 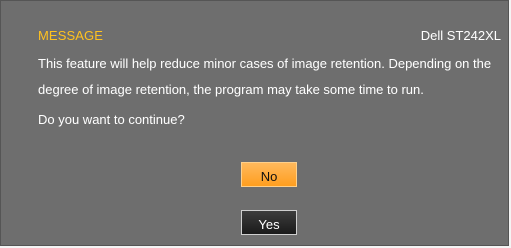 What do you see at coordinates (269, 37) in the screenshot?
I see `dialog-header: MESSAGE Dell ST242XL` at bounding box center [269, 37].